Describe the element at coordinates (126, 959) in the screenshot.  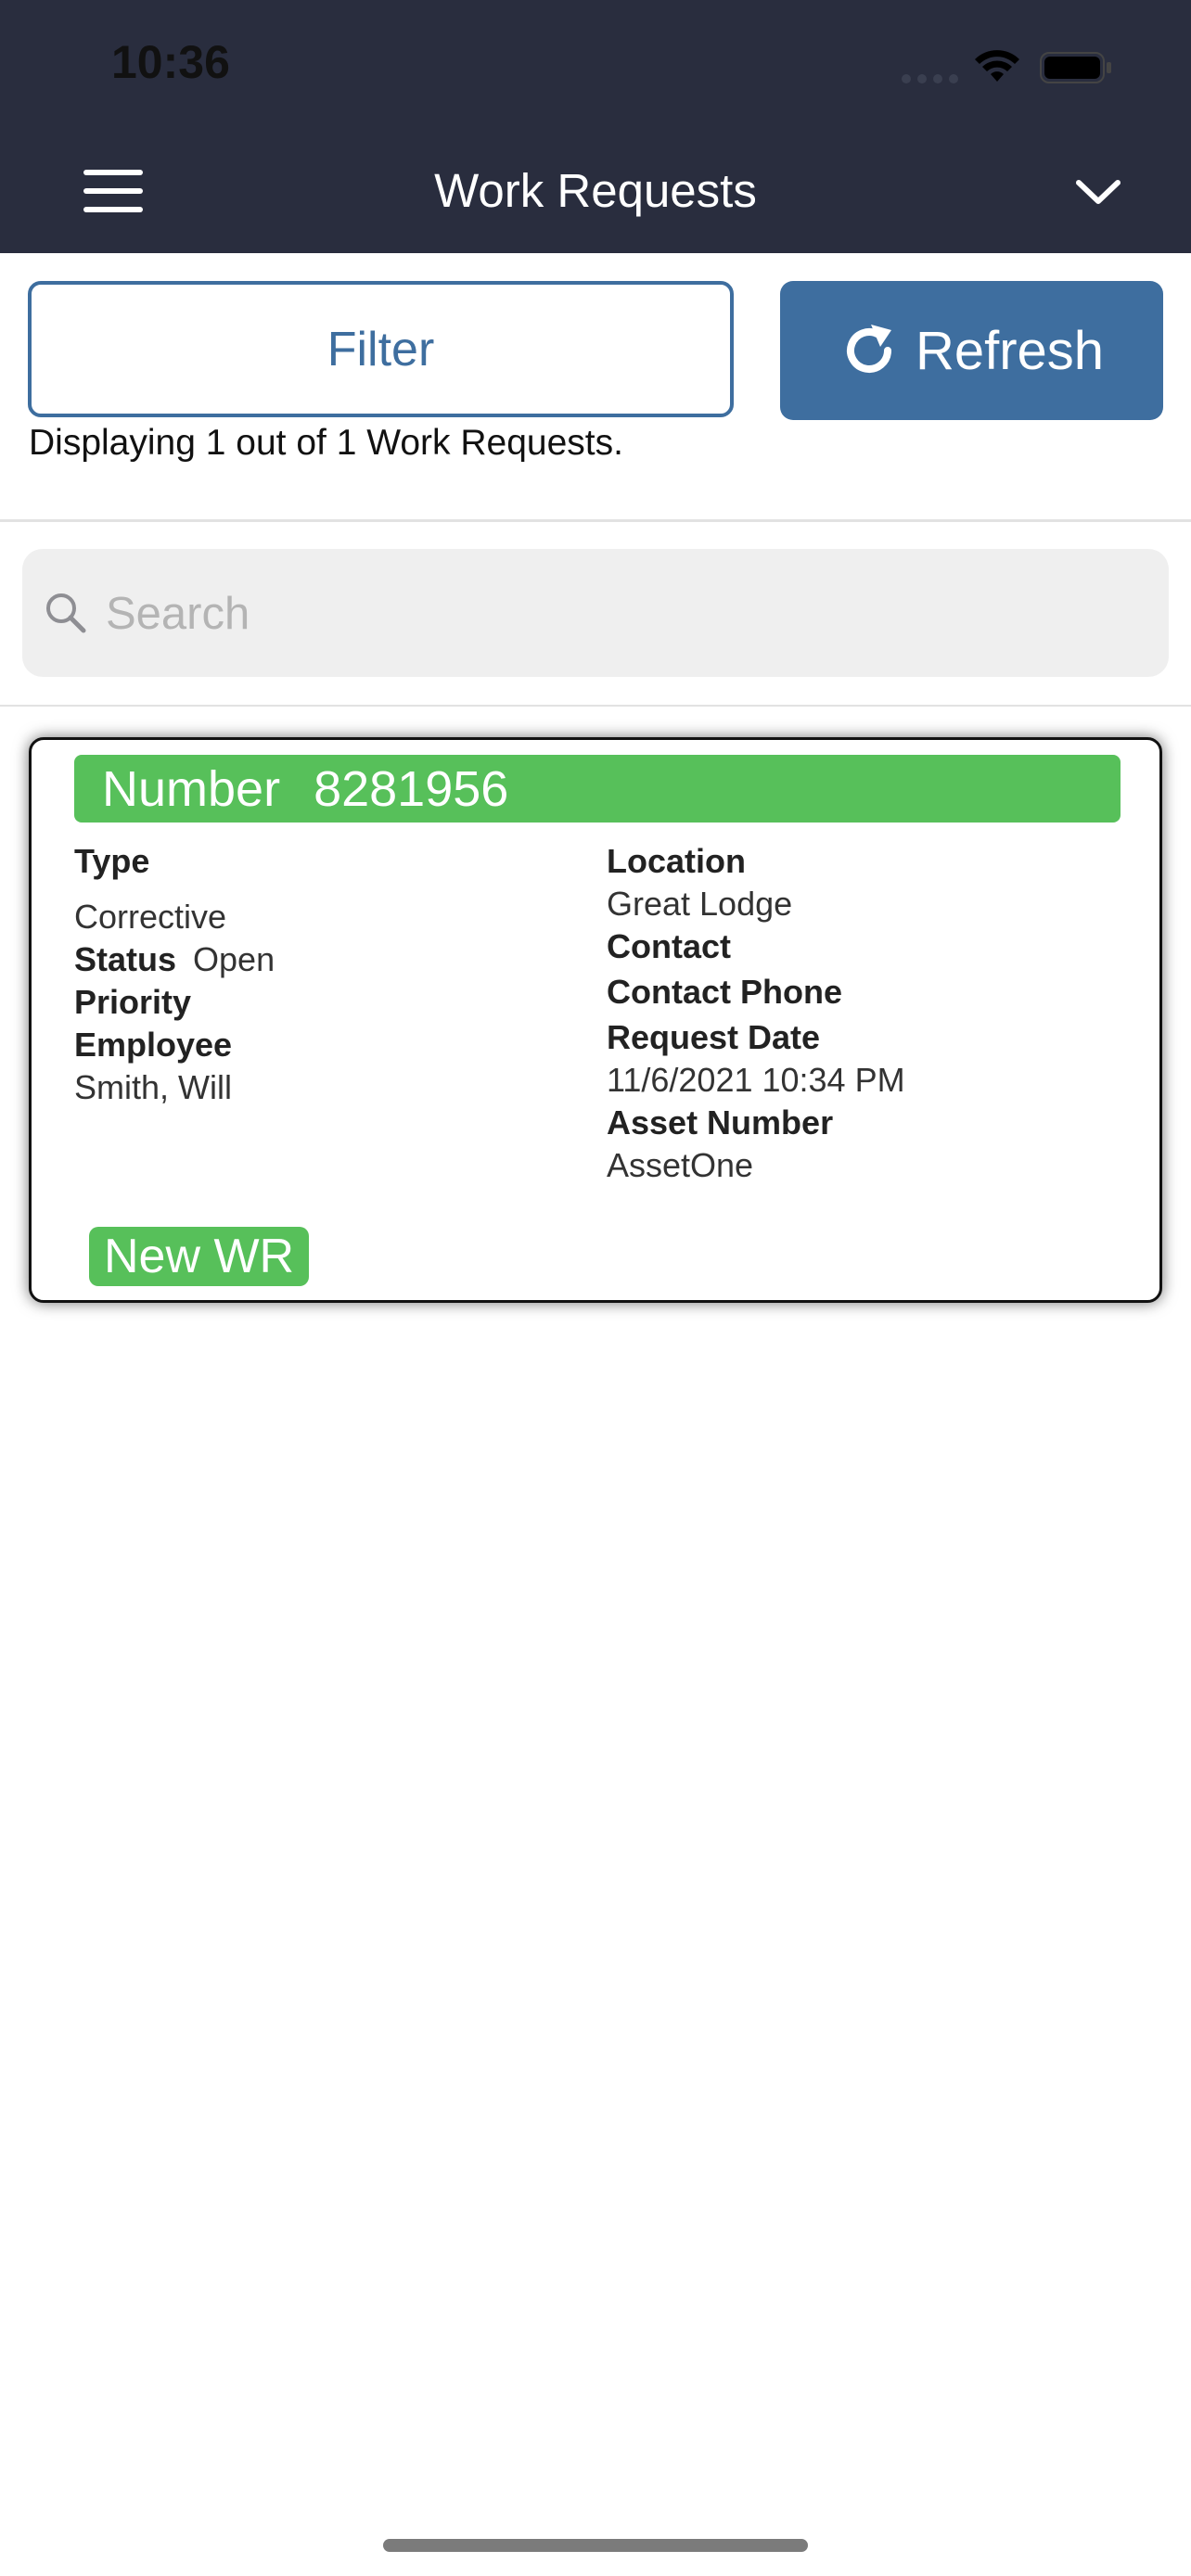
I see `status-label: Status` at that location.